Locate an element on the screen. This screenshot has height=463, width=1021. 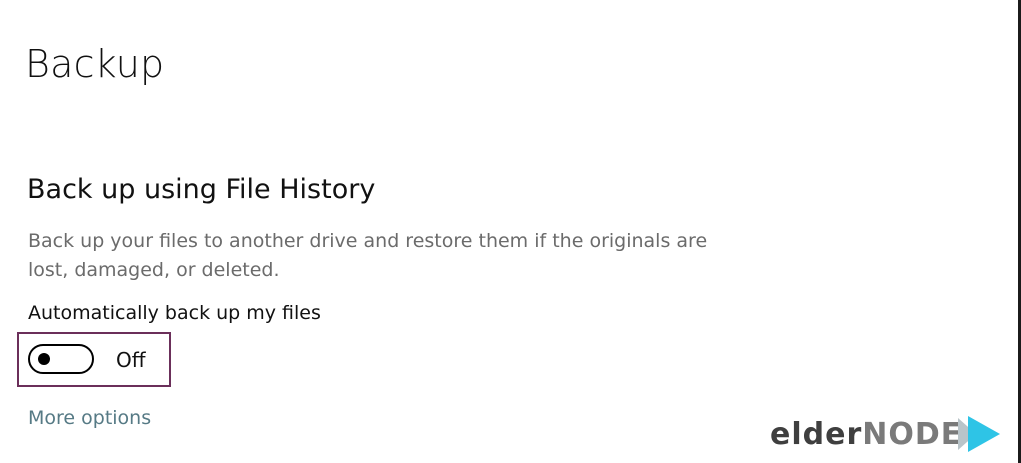
more-options-link: More options is located at coordinates (89, 418).